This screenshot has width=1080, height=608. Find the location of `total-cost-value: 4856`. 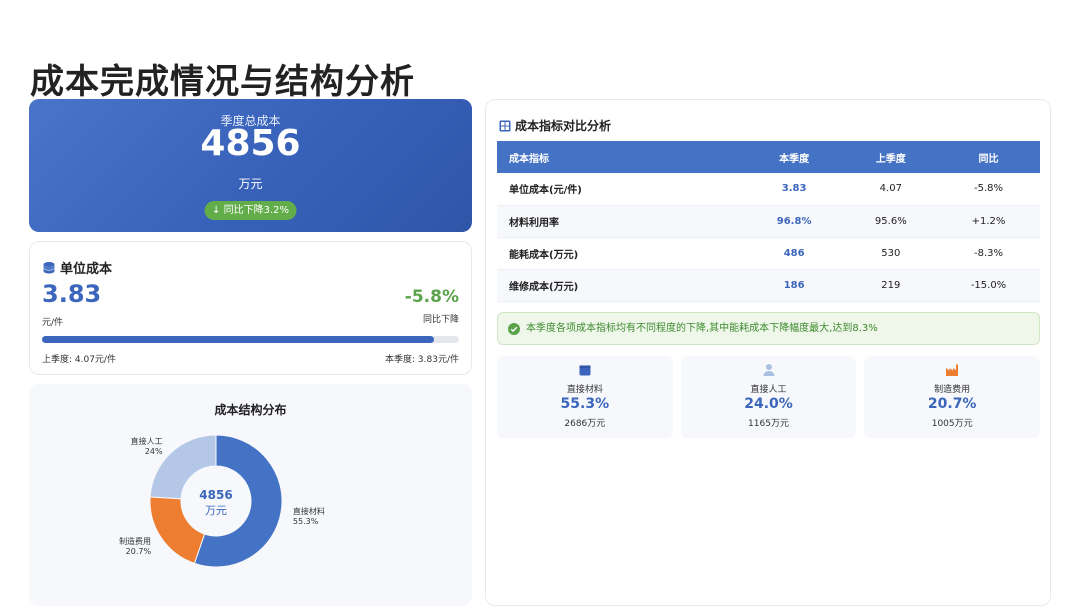

total-cost-value: 4856 is located at coordinates (250, 143).